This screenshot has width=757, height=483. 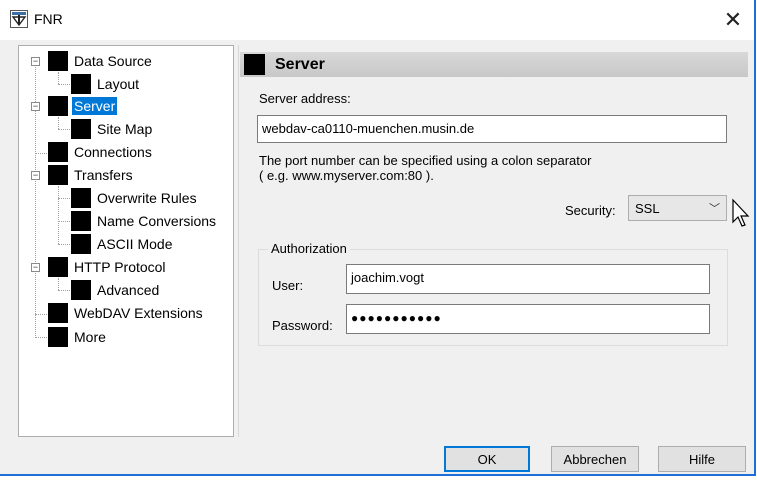 I want to click on tree-item-ascii-mode: ASCII Mode, so click(x=122, y=244).